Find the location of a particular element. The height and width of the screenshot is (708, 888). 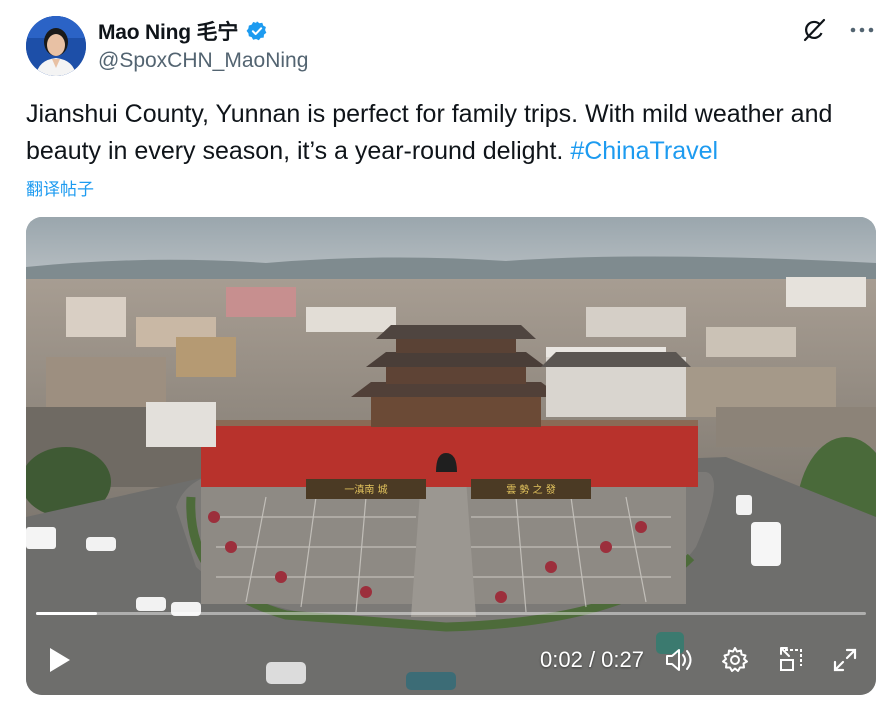

video-progress-fill is located at coordinates (67, 613).